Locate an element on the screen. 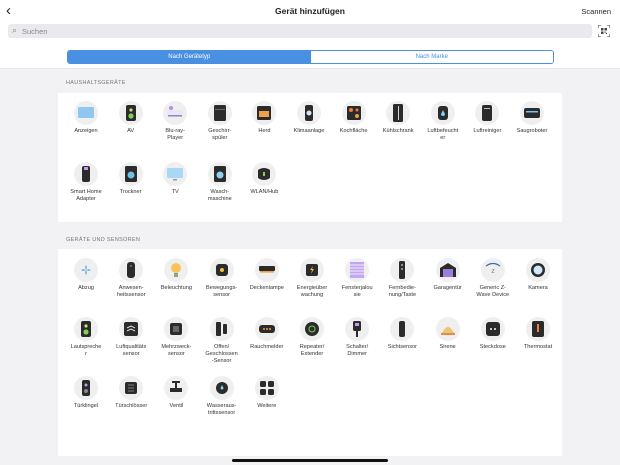 The width and height of the screenshot is (620, 465). device-tile-luftreiniger: Luftreiniger is located at coordinates (487, 118).